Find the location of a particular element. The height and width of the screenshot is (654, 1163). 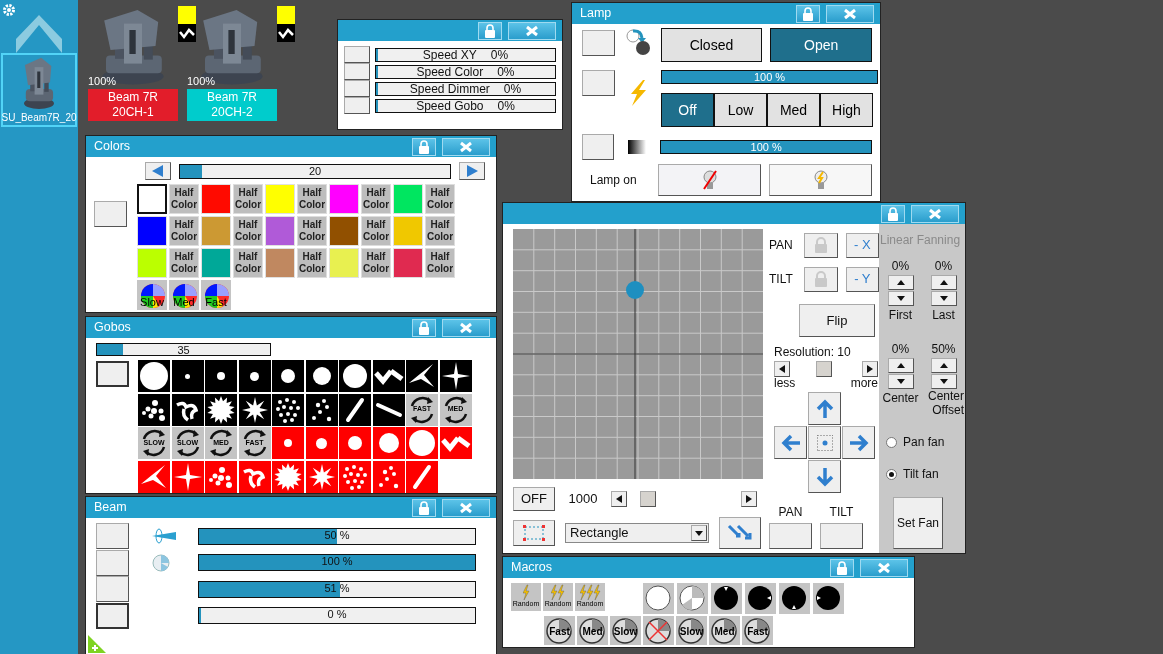

fan-label: Center Offset is located at coordinates (945, 403).